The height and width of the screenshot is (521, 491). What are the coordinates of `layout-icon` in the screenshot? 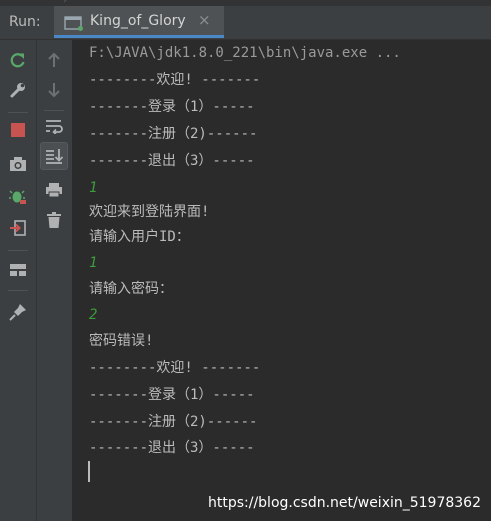 It's located at (18, 270).